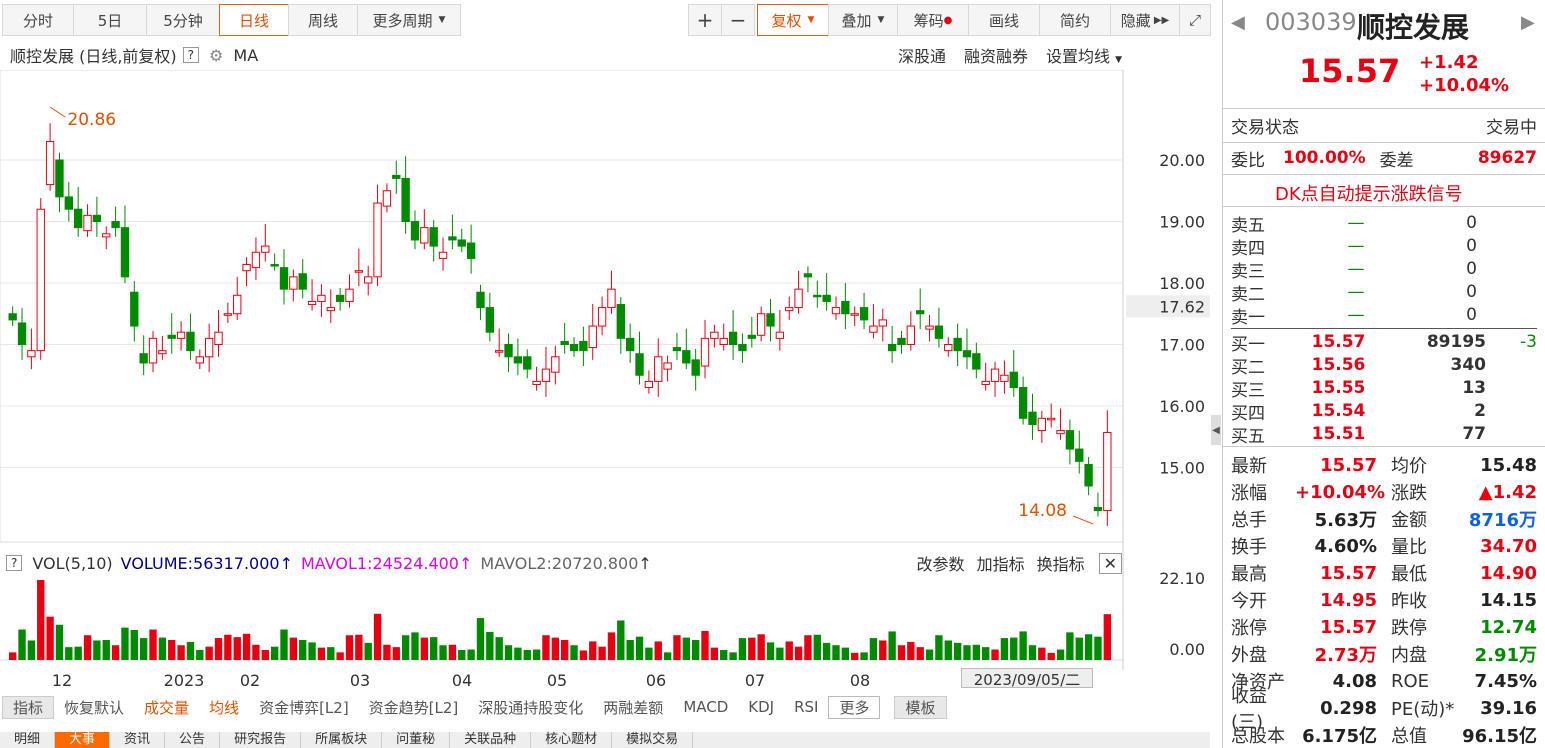 The height and width of the screenshot is (748, 1545). I want to click on draw-button: 画线, so click(1004, 20).